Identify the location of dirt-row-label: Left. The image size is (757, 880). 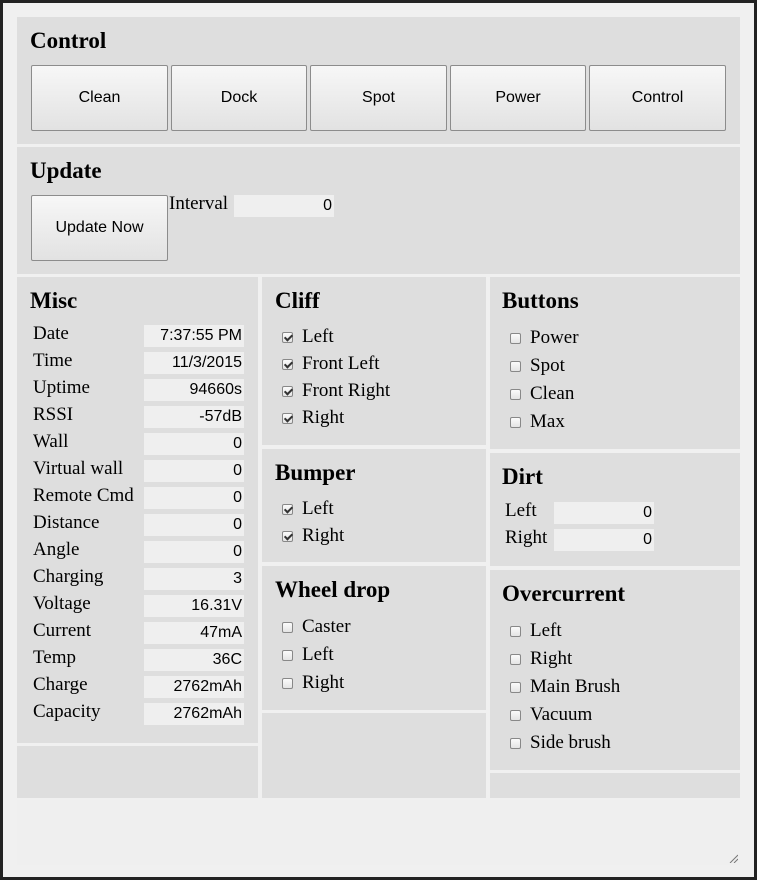
(521, 510).